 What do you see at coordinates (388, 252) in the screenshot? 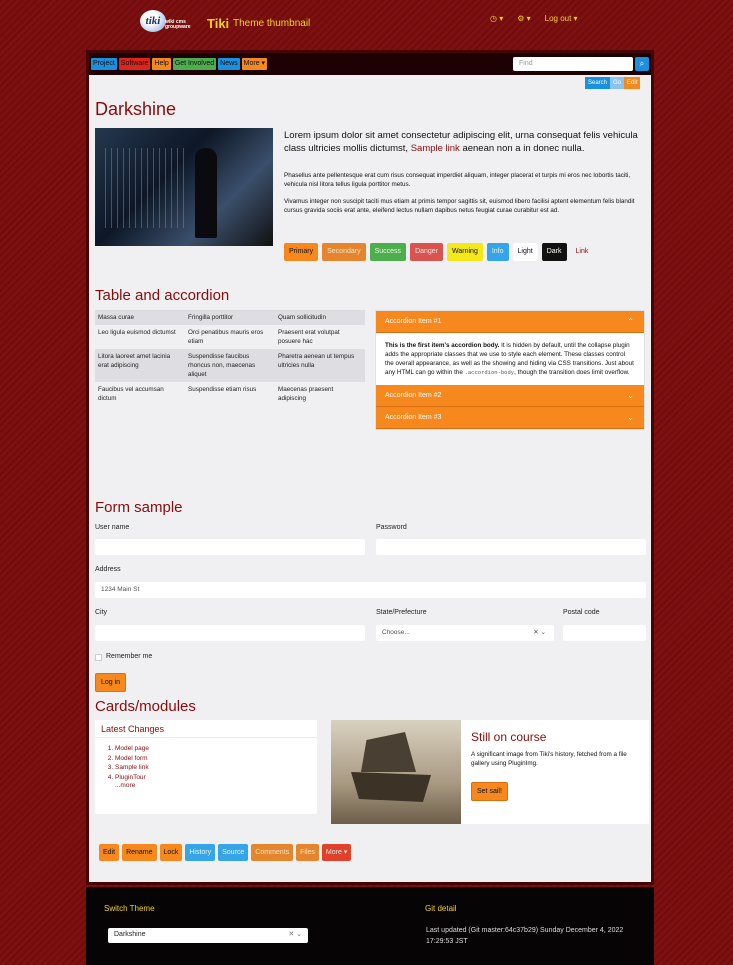
I see `success-button: Success` at bounding box center [388, 252].